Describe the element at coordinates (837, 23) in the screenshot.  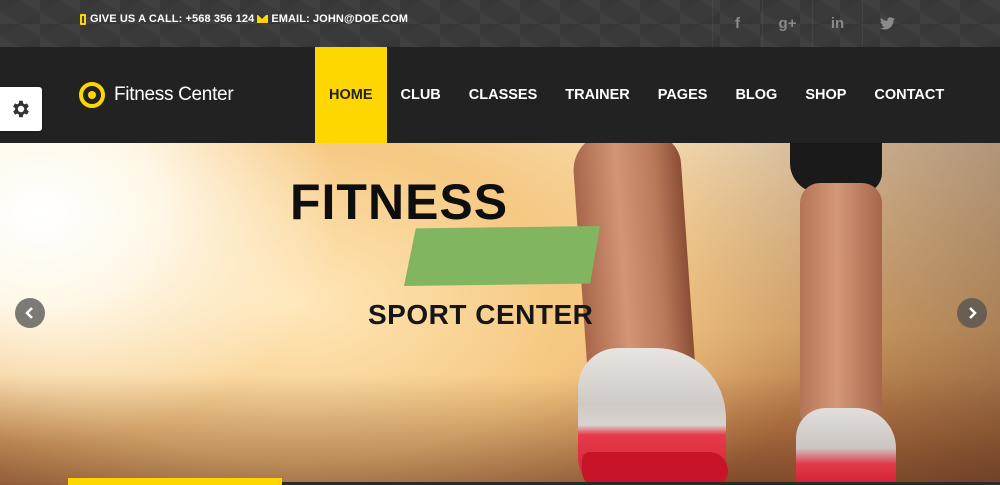
I see `linkedin-icon: in` at that location.